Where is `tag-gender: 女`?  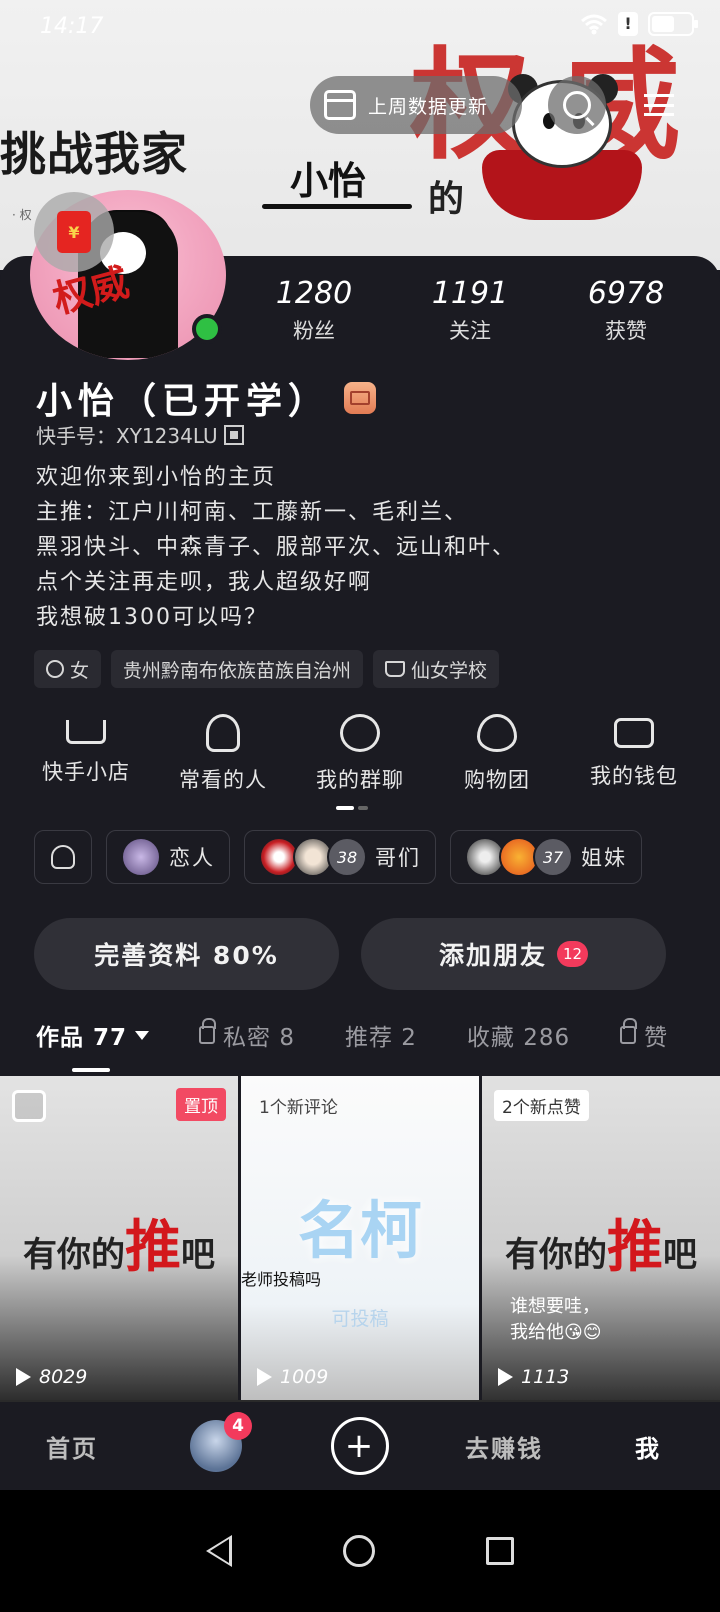
tag-gender: 女 is located at coordinates (68, 669).